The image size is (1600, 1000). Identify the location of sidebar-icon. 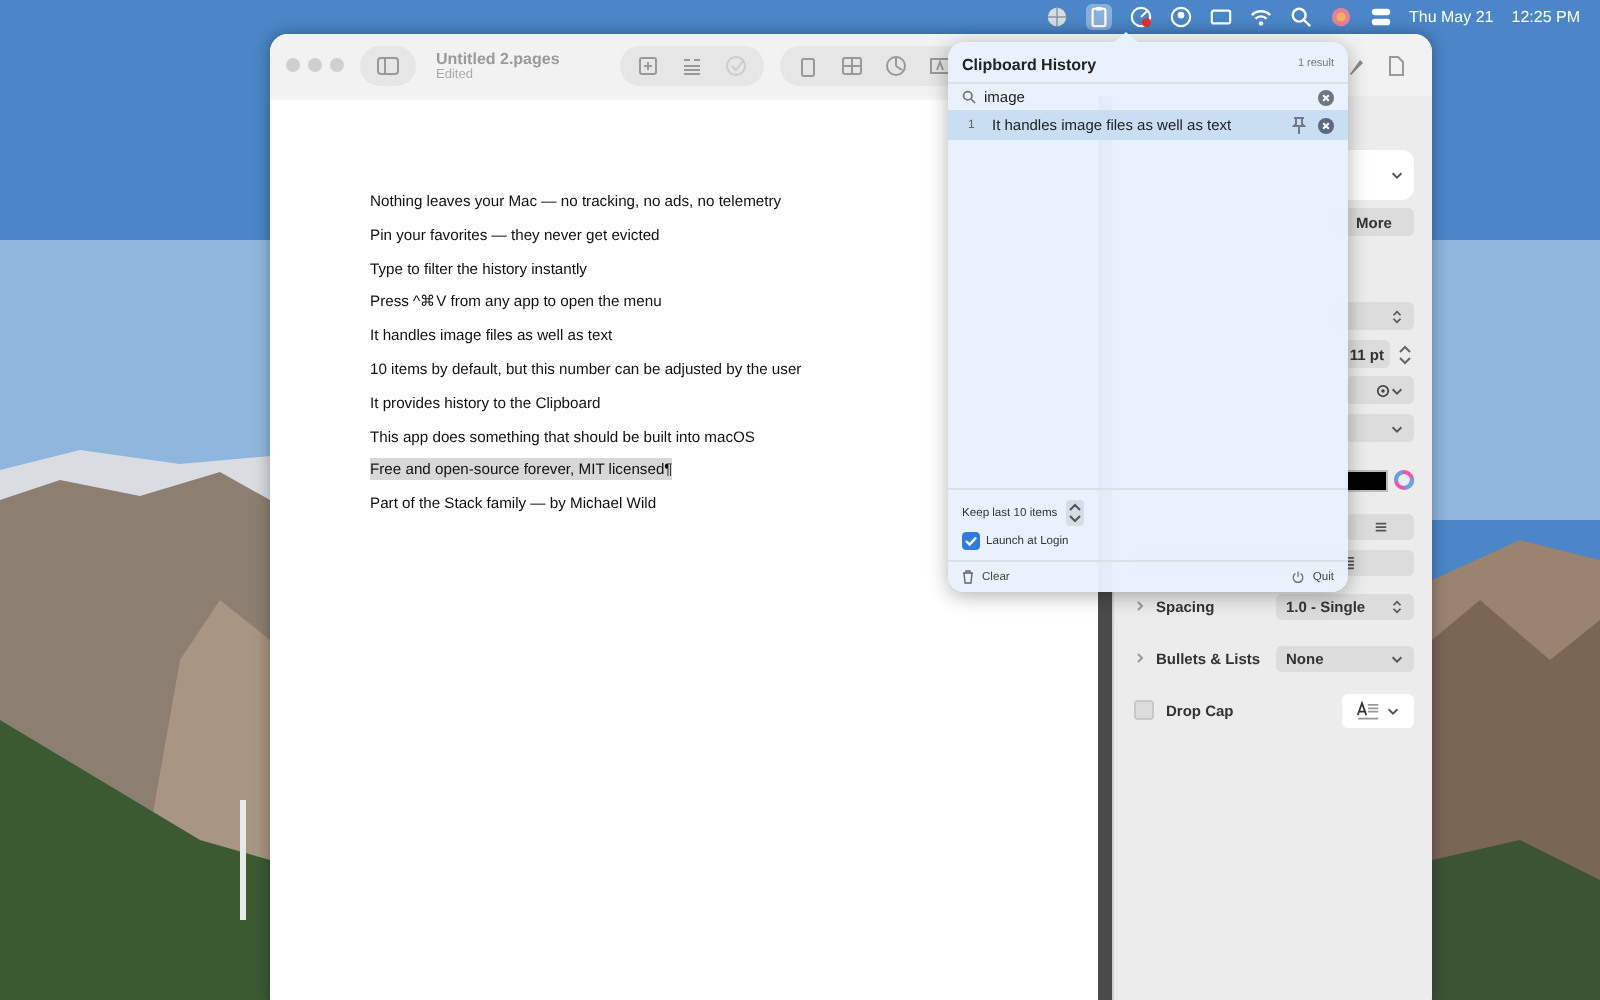
(388, 65).